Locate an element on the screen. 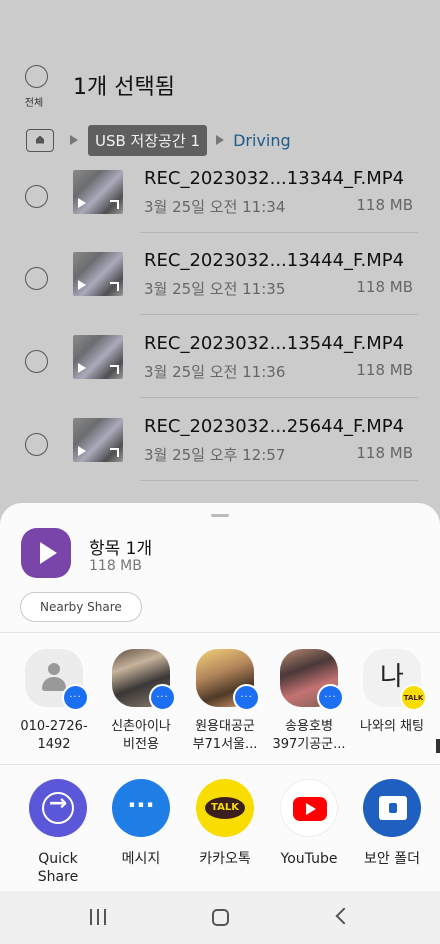 This screenshot has width=440, height=944. share-apps: Quick Share 메시지 TALK 카카오톡 YouTube 보안 폴더 is located at coordinates (220, 834).